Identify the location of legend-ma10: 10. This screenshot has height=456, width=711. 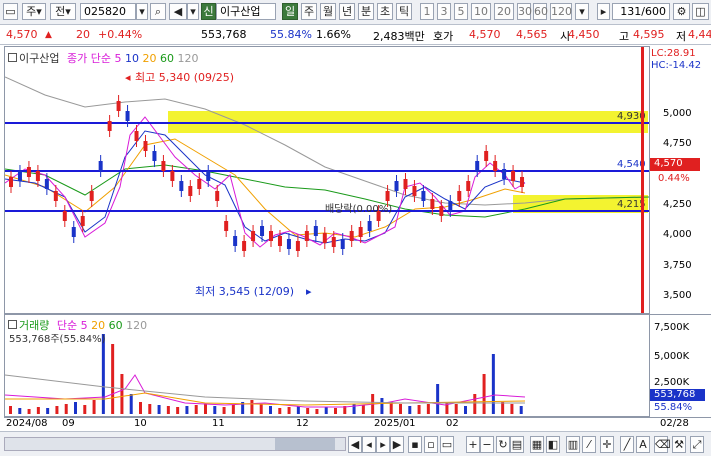
(131, 58).